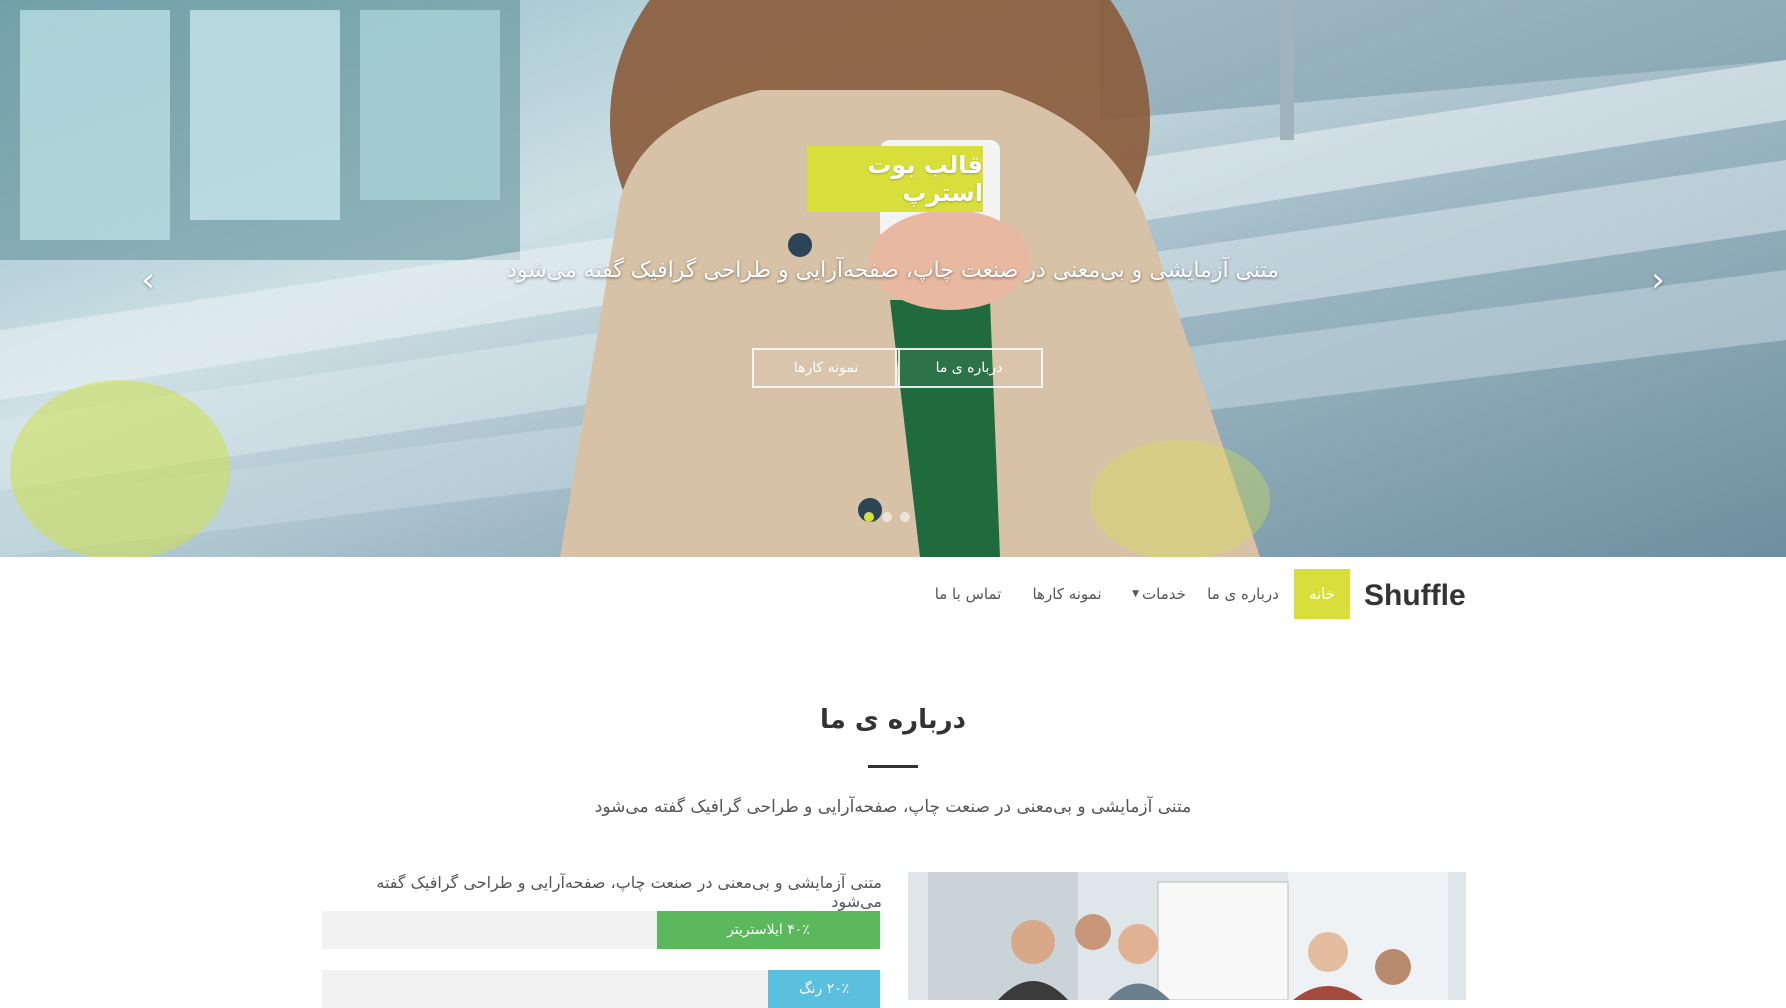 Image resolution: width=1786 pixels, height=1008 pixels. Describe the element at coordinates (869, 517) in the screenshot. I see `slider-dot-active` at that location.